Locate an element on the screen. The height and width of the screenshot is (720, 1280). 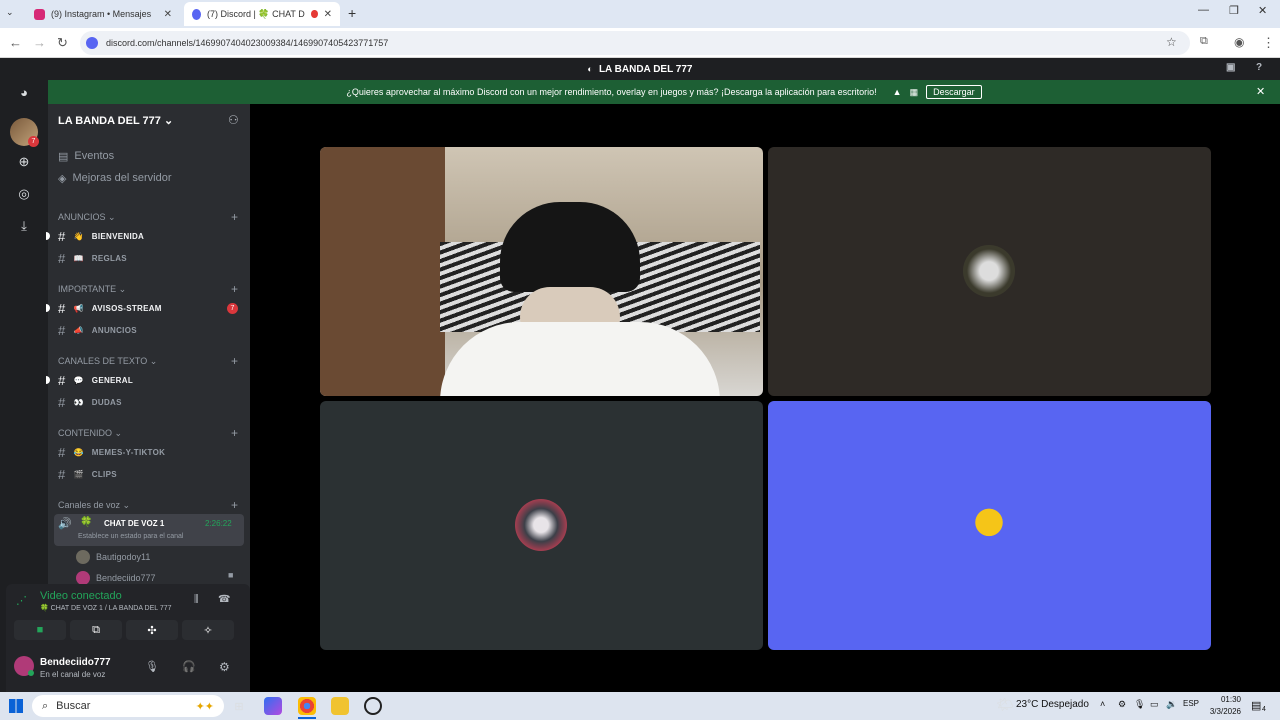
back-arrow-icon: ← is located at coordinates (15, 42).